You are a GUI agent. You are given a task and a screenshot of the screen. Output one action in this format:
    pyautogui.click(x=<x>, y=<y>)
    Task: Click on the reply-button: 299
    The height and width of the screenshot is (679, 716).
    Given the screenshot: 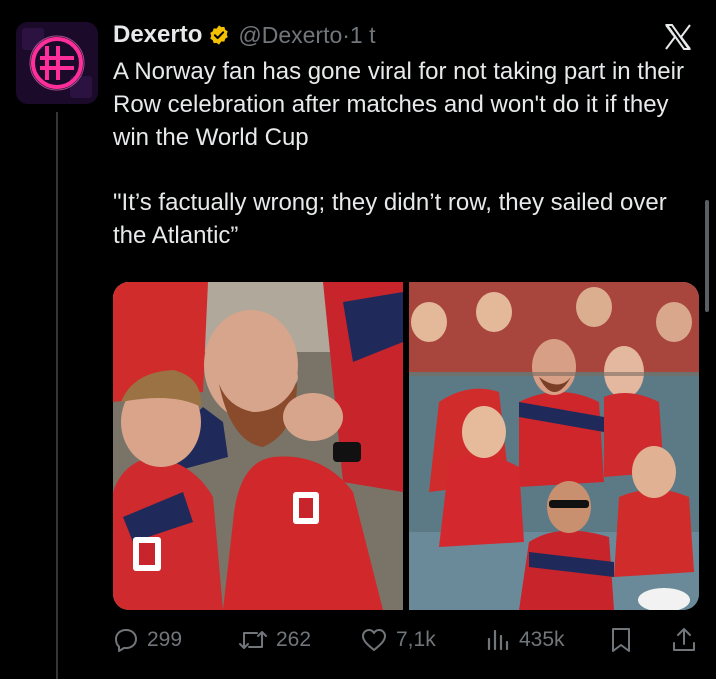 What is the action you would take?
    pyautogui.click(x=147, y=640)
    